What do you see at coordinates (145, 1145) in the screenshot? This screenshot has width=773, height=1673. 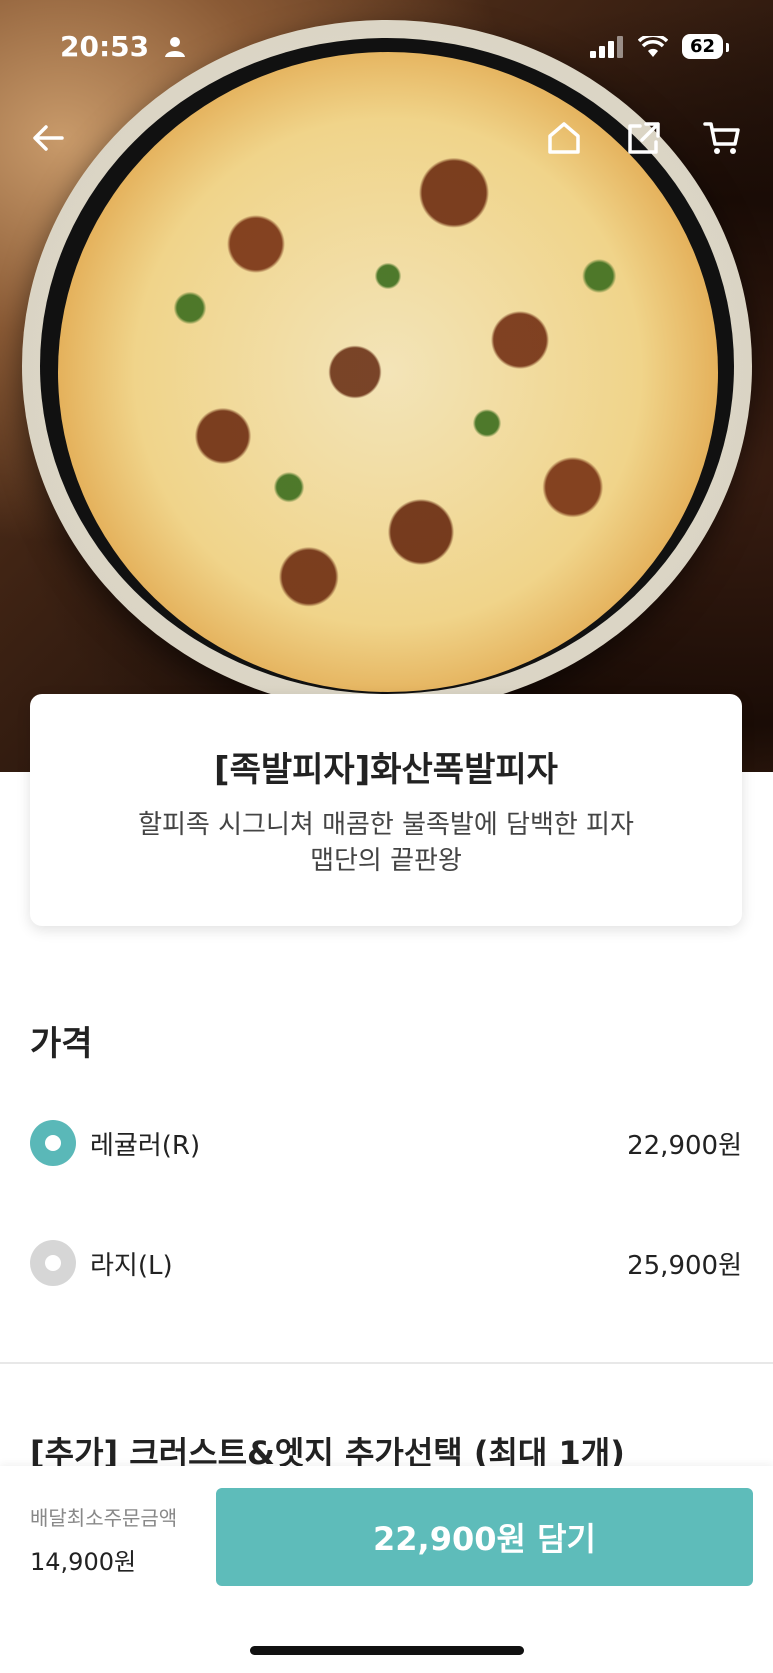 I see `option-label: 레귤러(R)` at bounding box center [145, 1145].